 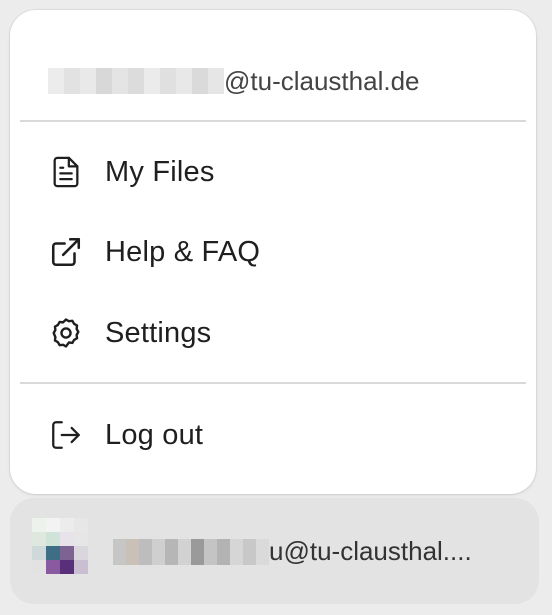 I want to click on log-out-icon, so click(x=66, y=435).